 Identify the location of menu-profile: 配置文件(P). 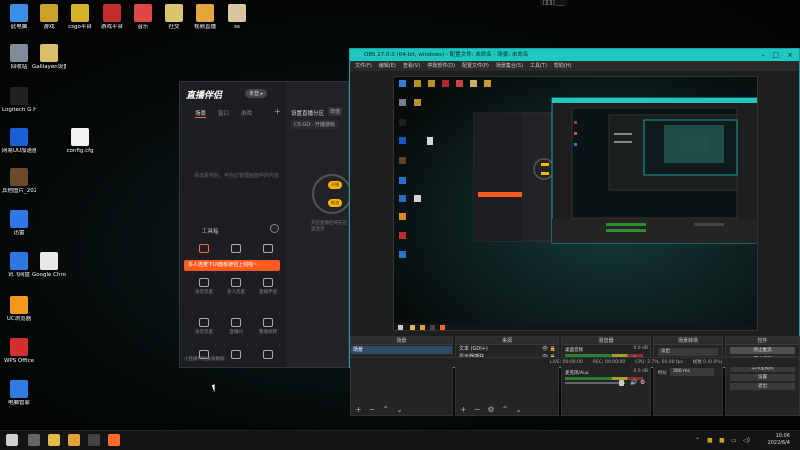
(475, 66).